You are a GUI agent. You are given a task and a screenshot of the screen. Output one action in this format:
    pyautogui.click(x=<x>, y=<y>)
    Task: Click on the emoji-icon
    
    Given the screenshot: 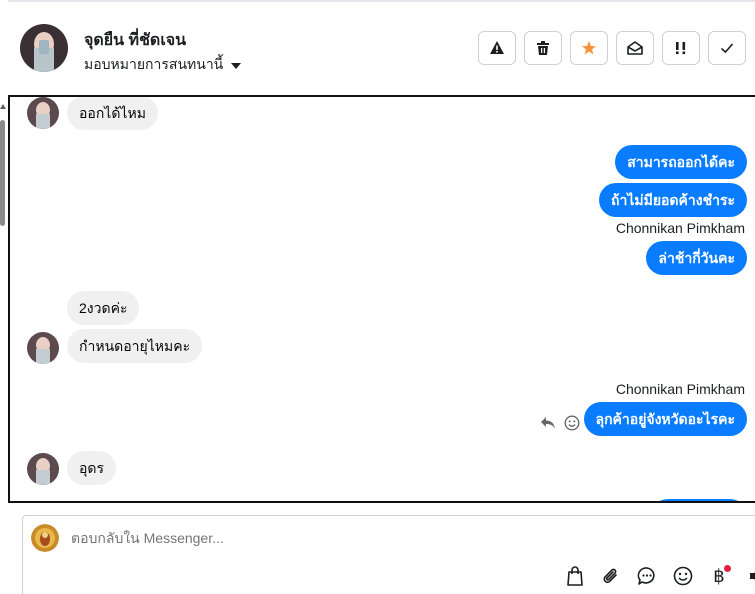 What is the action you would take?
    pyautogui.click(x=683, y=576)
    